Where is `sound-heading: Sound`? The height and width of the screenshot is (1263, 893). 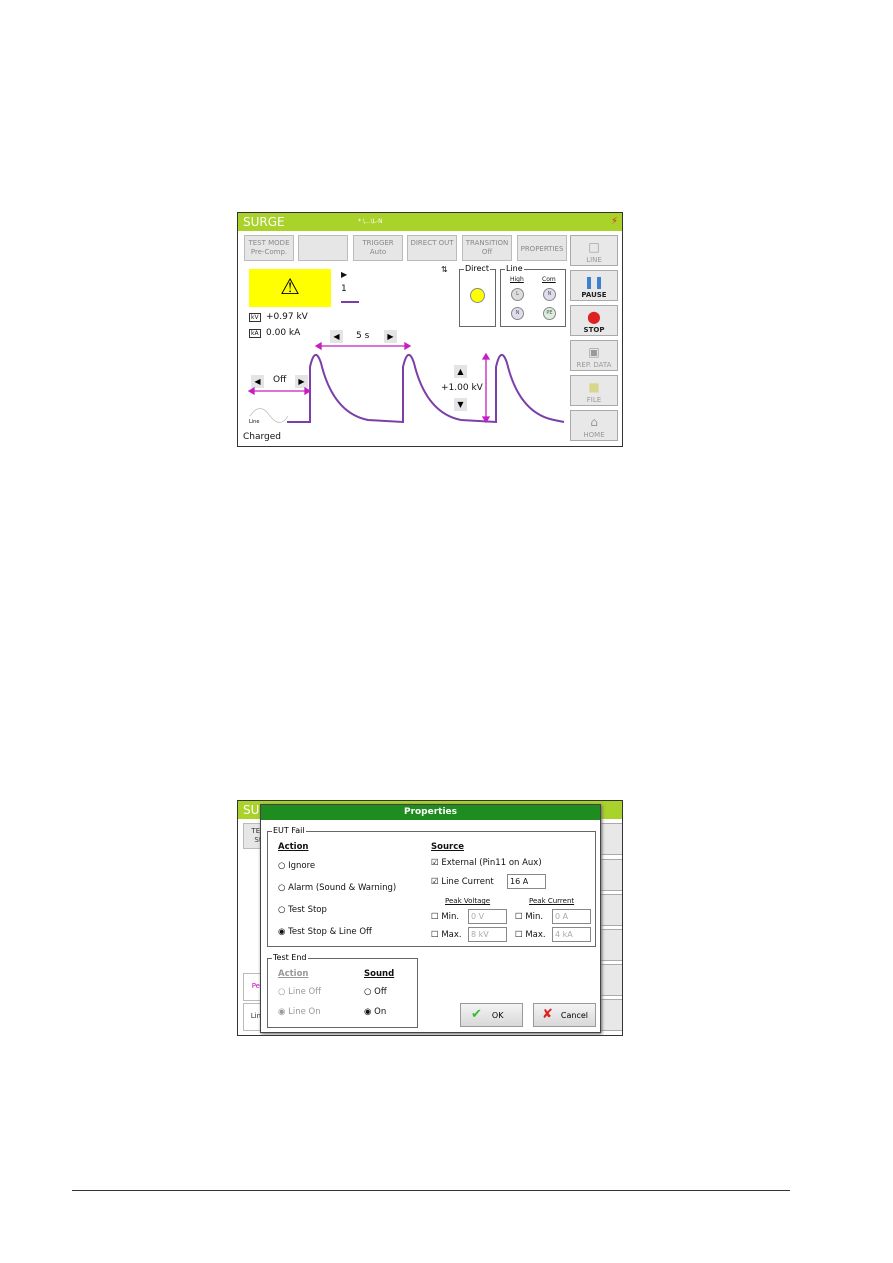 sound-heading: Sound is located at coordinates (379, 974).